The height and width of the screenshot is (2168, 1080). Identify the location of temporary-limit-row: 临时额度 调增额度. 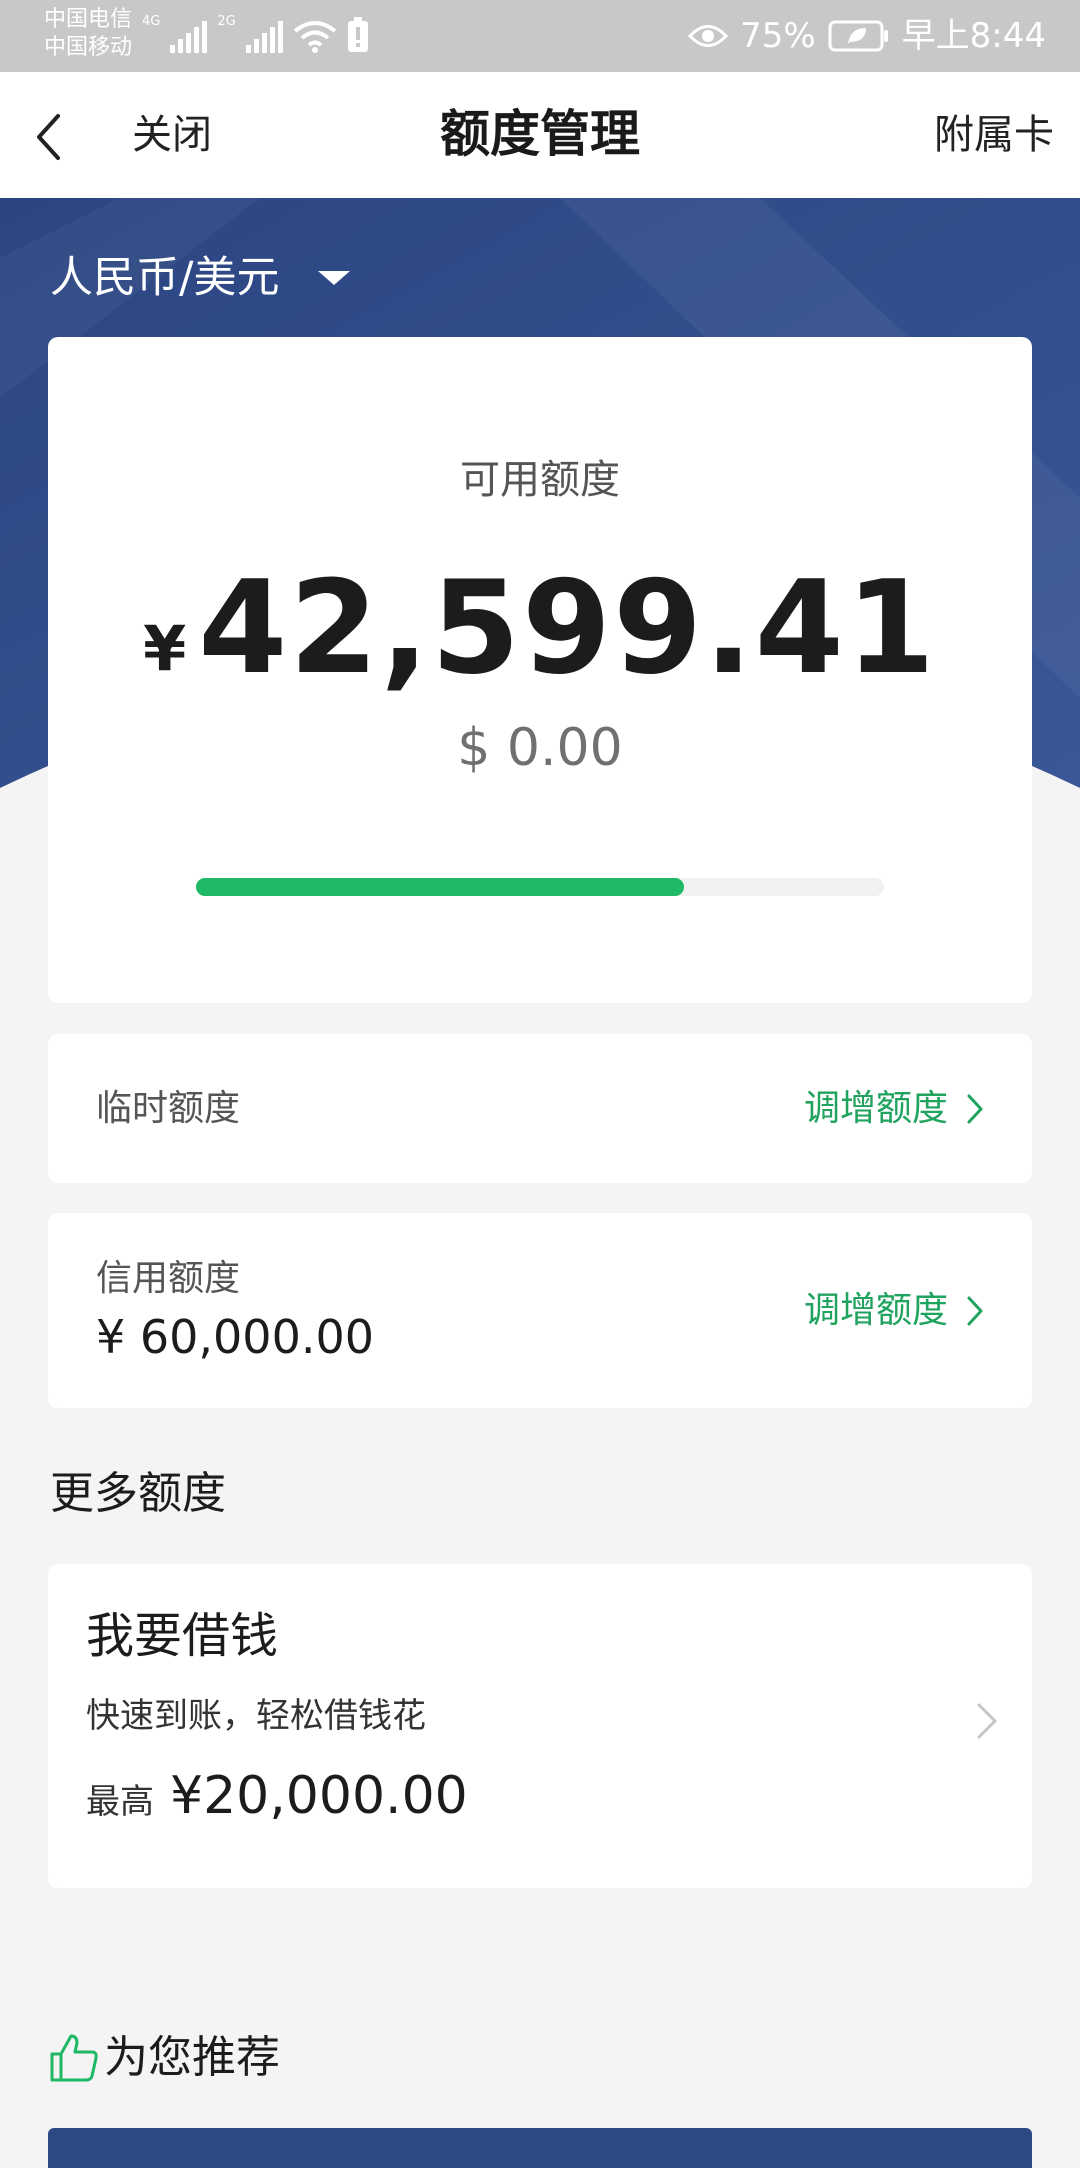
(540, 1108).